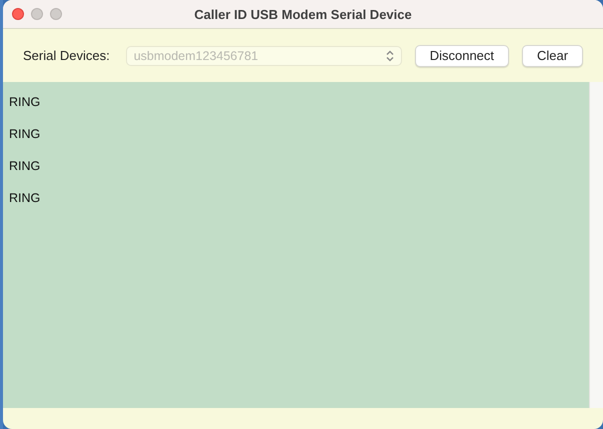 The image size is (603, 429). I want to click on toolbar-button: Clear, so click(553, 55).